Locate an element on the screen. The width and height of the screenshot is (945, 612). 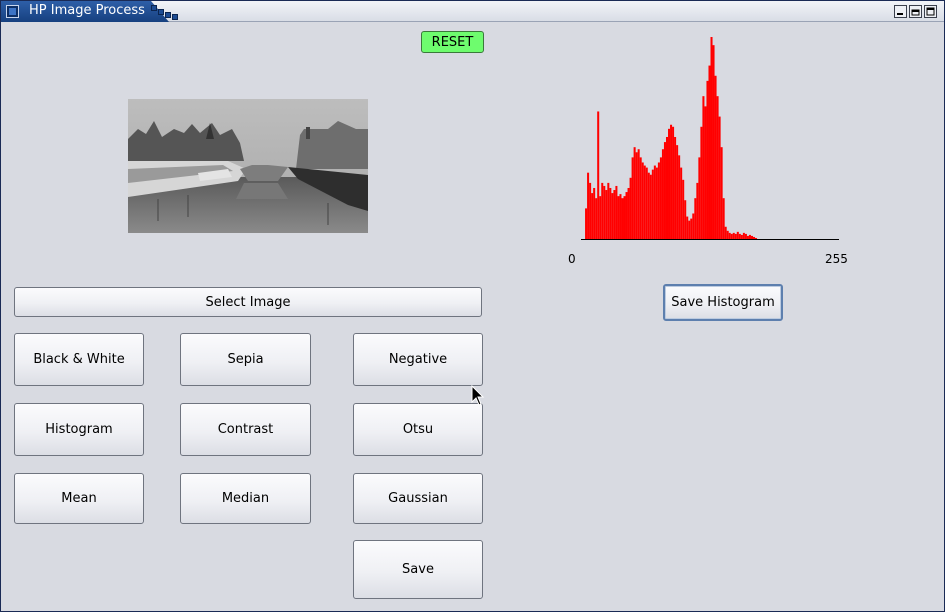
reset-button: RESET is located at coordinates (452, 42).